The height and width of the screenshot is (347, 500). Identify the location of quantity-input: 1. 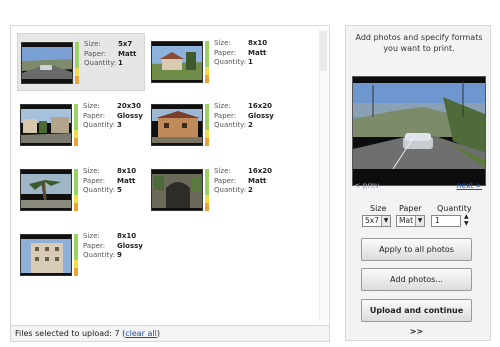
(446, 221).